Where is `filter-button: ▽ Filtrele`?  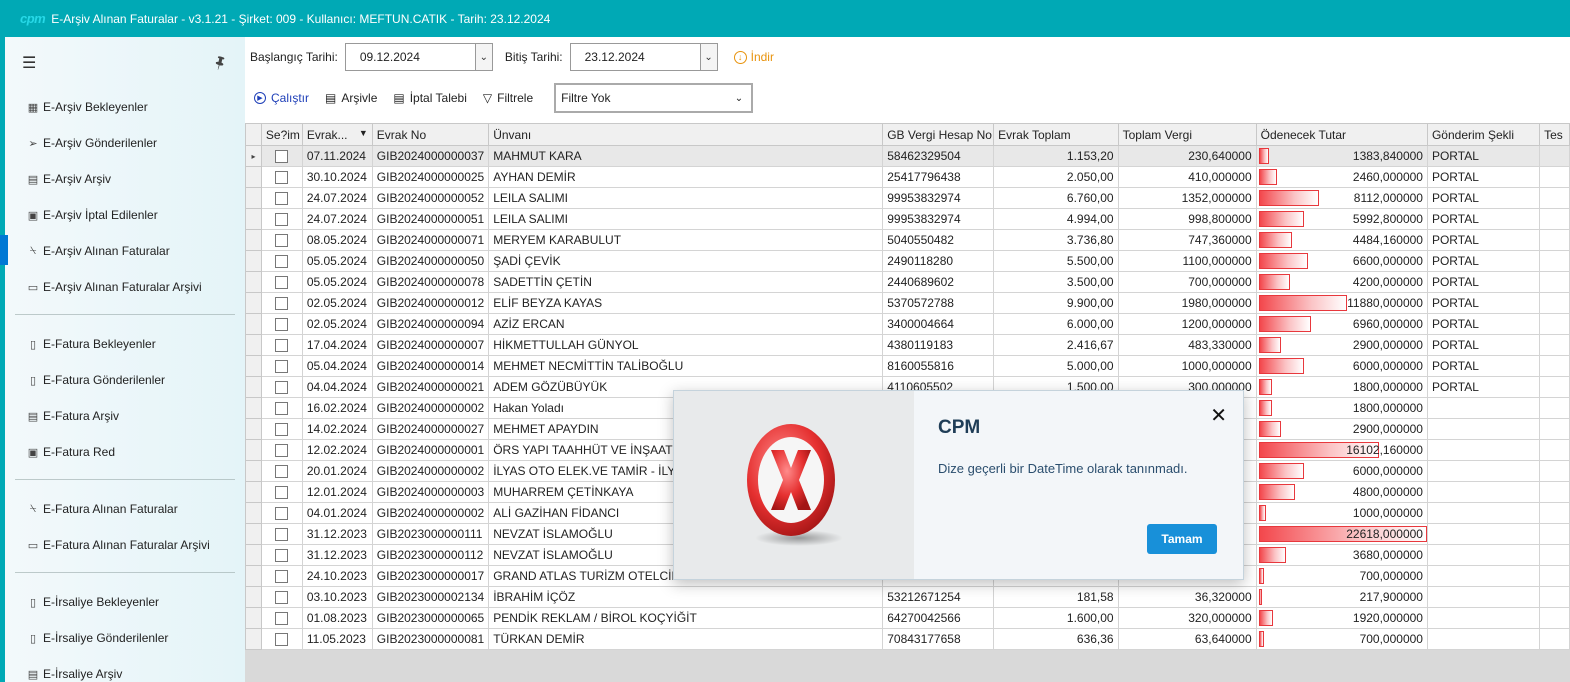 filter-button: ▽ Filtrele is located at coordinates (508, 98).